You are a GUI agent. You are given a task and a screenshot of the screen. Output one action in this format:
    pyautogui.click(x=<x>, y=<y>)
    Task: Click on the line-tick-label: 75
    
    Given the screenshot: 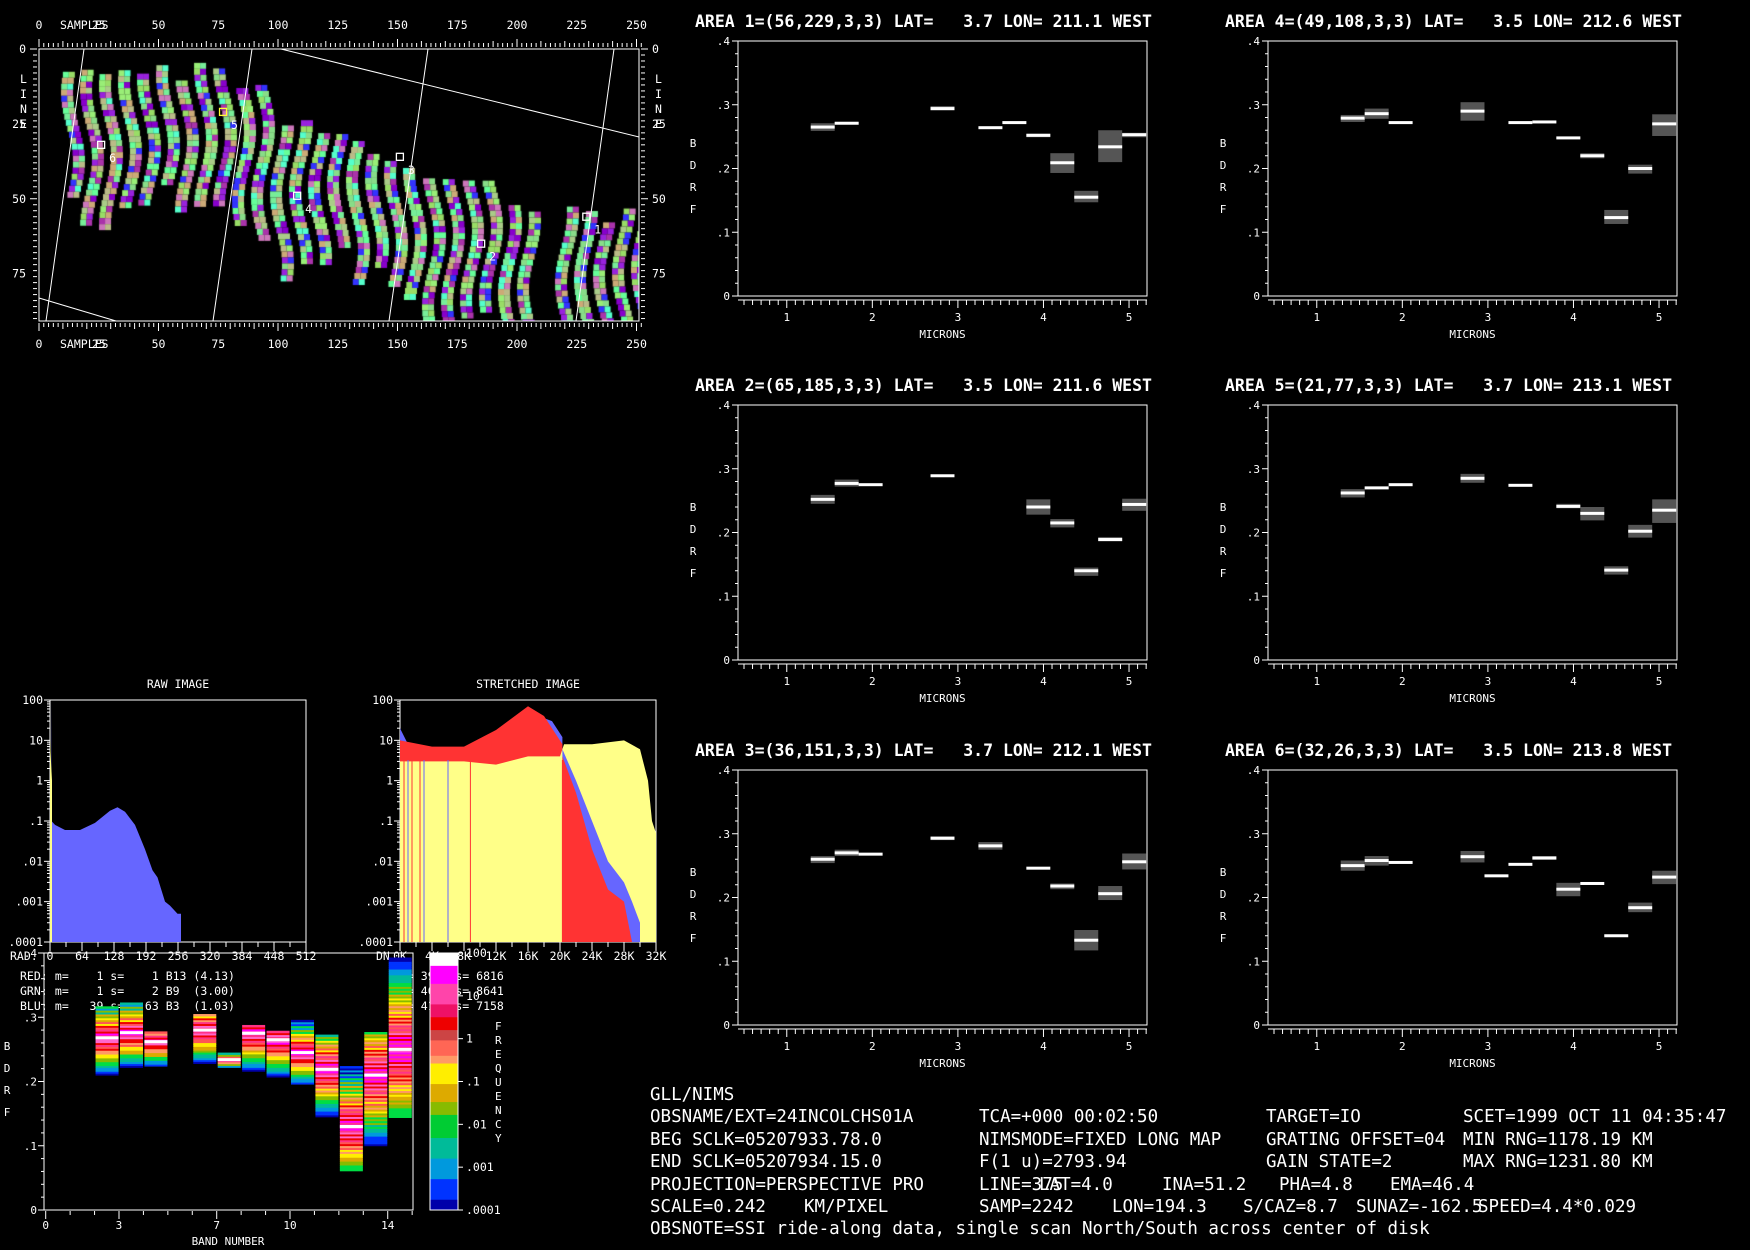 What is the action you would take?
    pyautogui.click(x=19, y=274)
    